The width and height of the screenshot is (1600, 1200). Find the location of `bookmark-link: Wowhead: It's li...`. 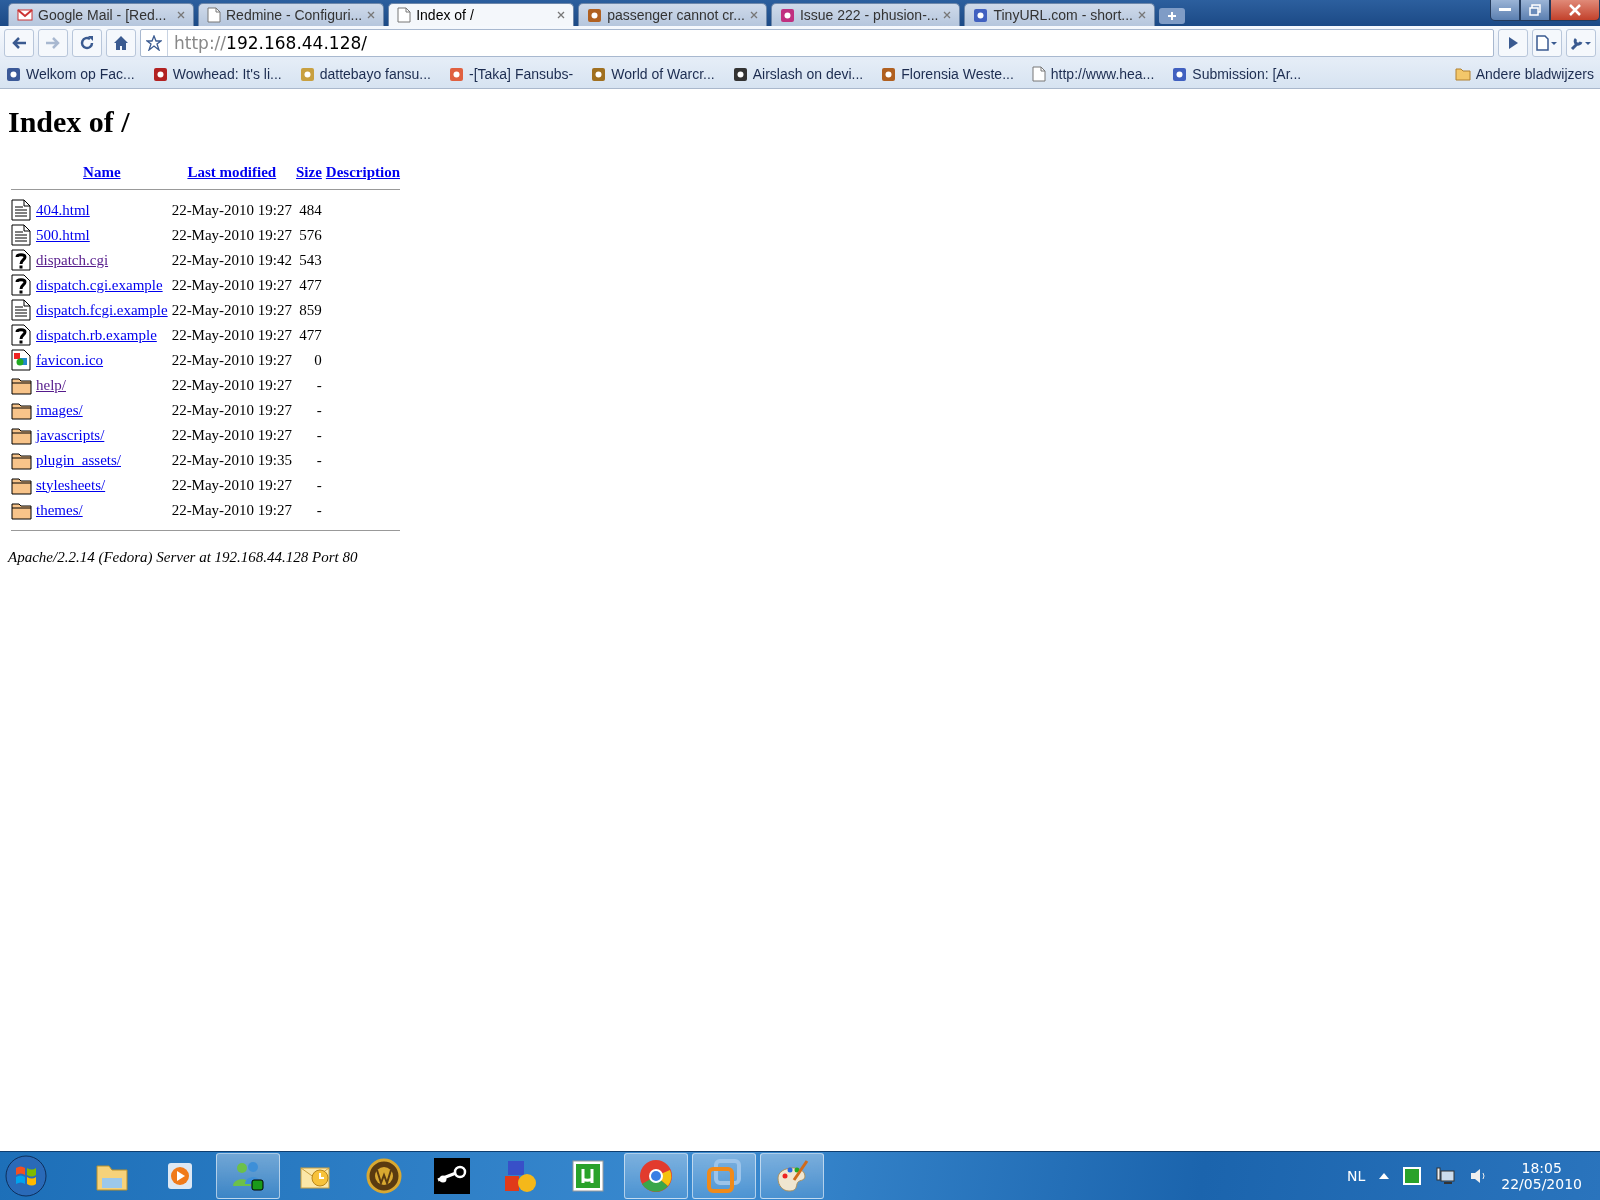

bookmark-link: Wowhead: It's li... is located at coordinates (227, 74).